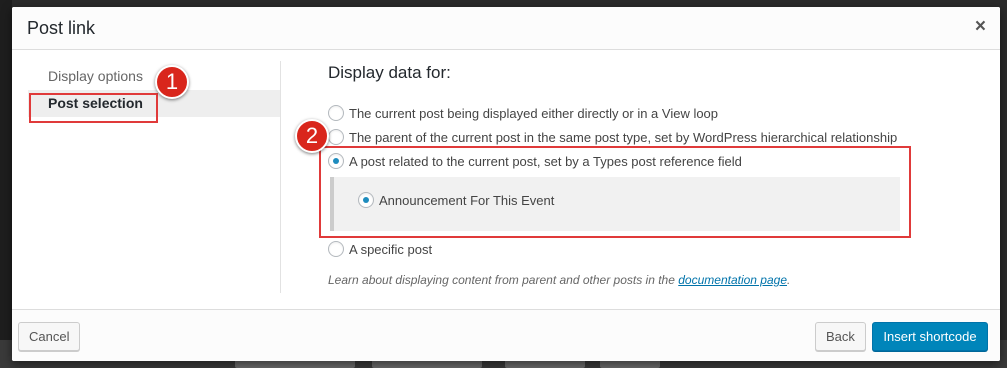 The image size is (1007, 368). What do you see at coordinates (391, 249) in the screenshot?
I see `option-label: A specific post` at bounding box center [391, 249].